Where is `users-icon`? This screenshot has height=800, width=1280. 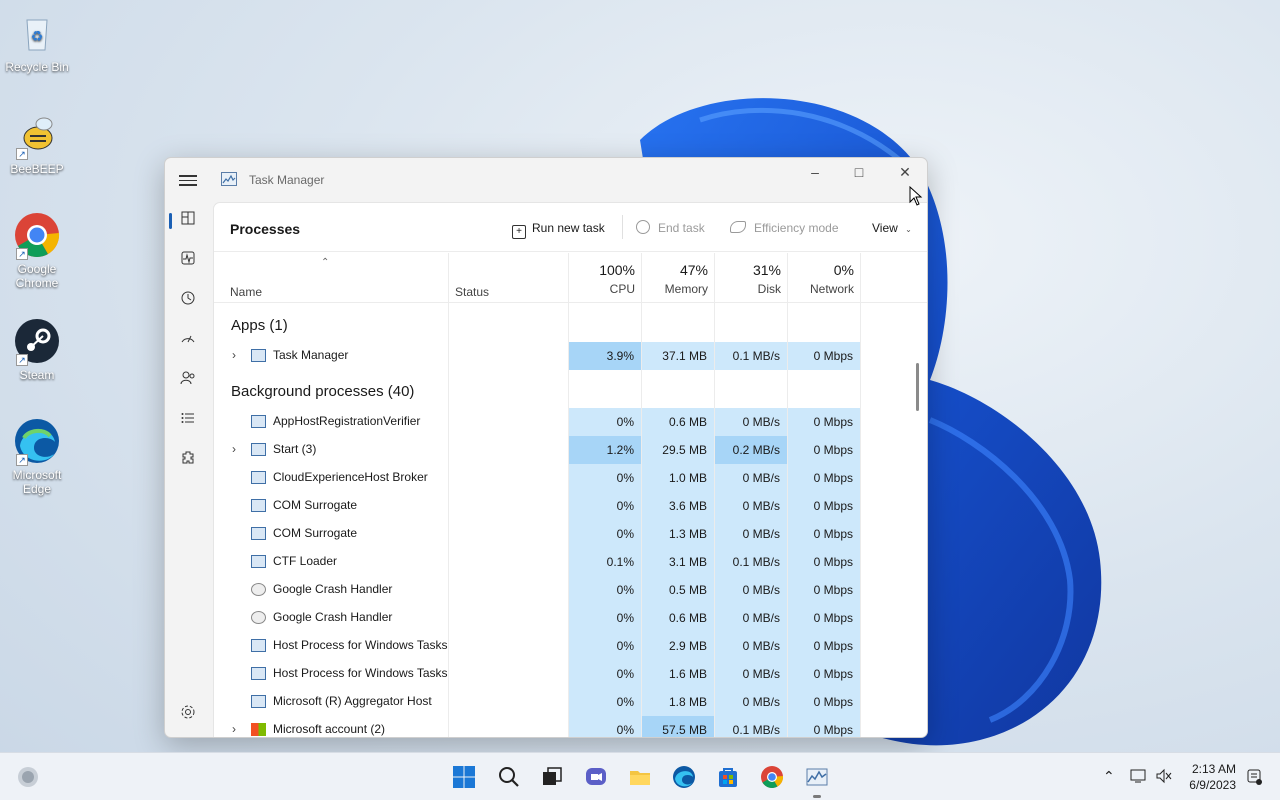 users-icon is located at coordinates (188, 381).